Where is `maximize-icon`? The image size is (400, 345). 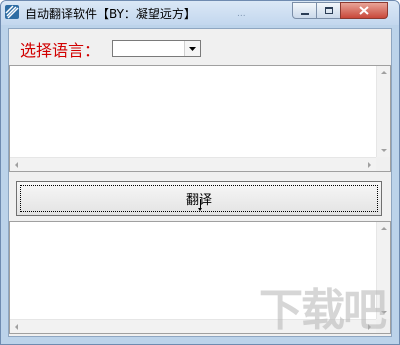
maximize-icon is located at coordinates (328, 10).